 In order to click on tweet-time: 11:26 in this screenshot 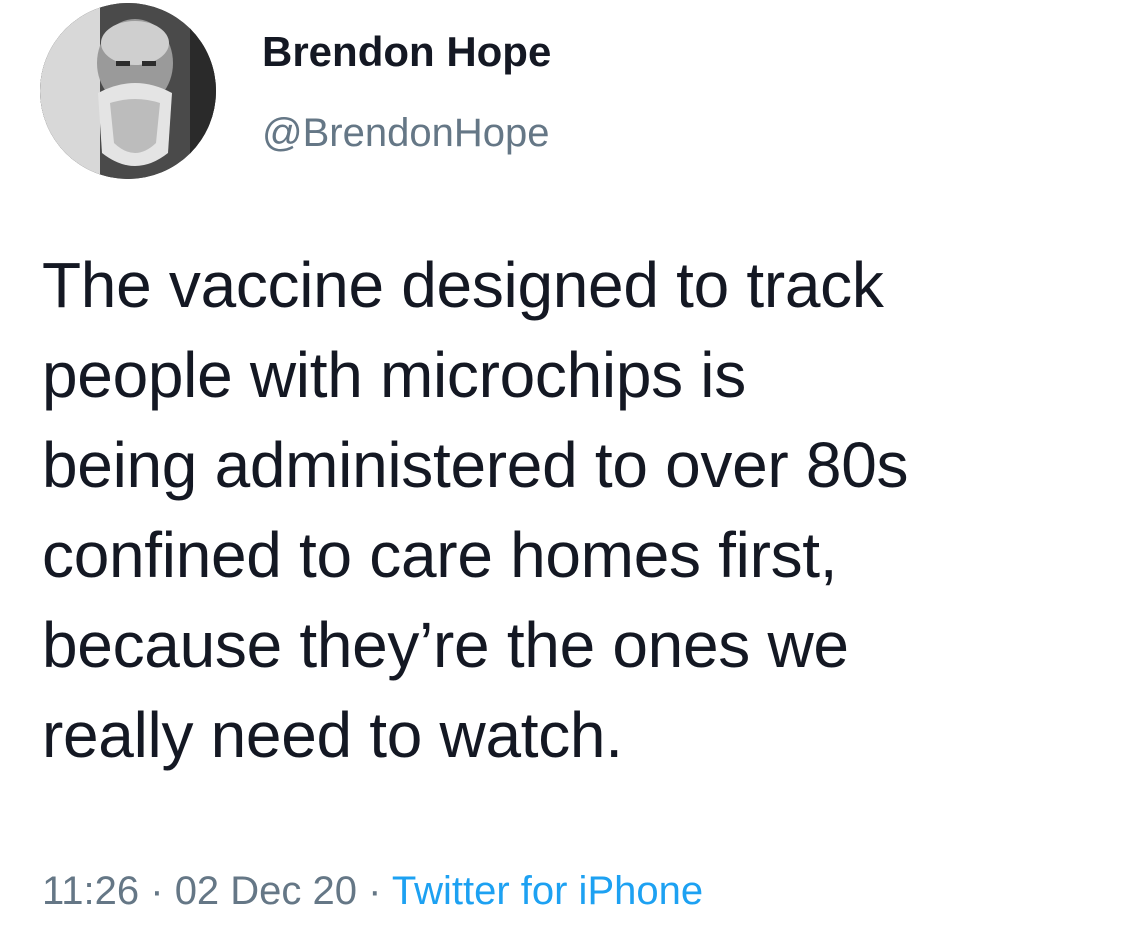, I will do `click(90, 891)`.